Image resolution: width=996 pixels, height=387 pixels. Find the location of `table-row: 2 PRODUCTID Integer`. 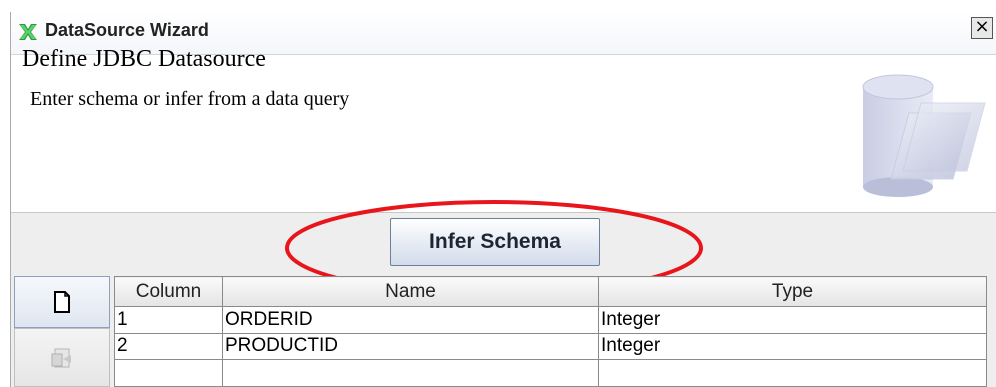

table-row: 2 PRODUCTID Integer is located at coordinates (550, 346).